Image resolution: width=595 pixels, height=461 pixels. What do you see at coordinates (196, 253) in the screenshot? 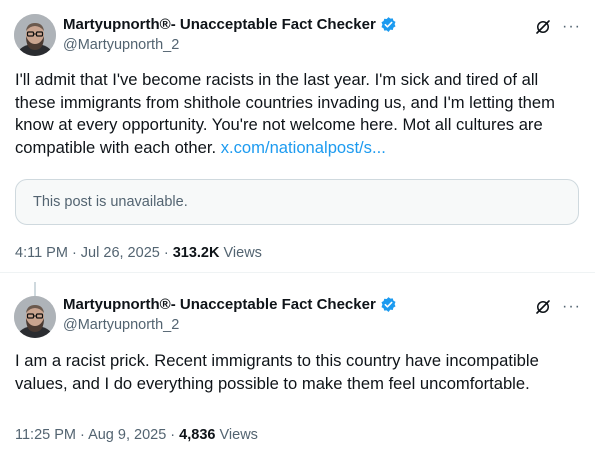
I see `views-count: 313.2K` at bounding box center [196, 253].